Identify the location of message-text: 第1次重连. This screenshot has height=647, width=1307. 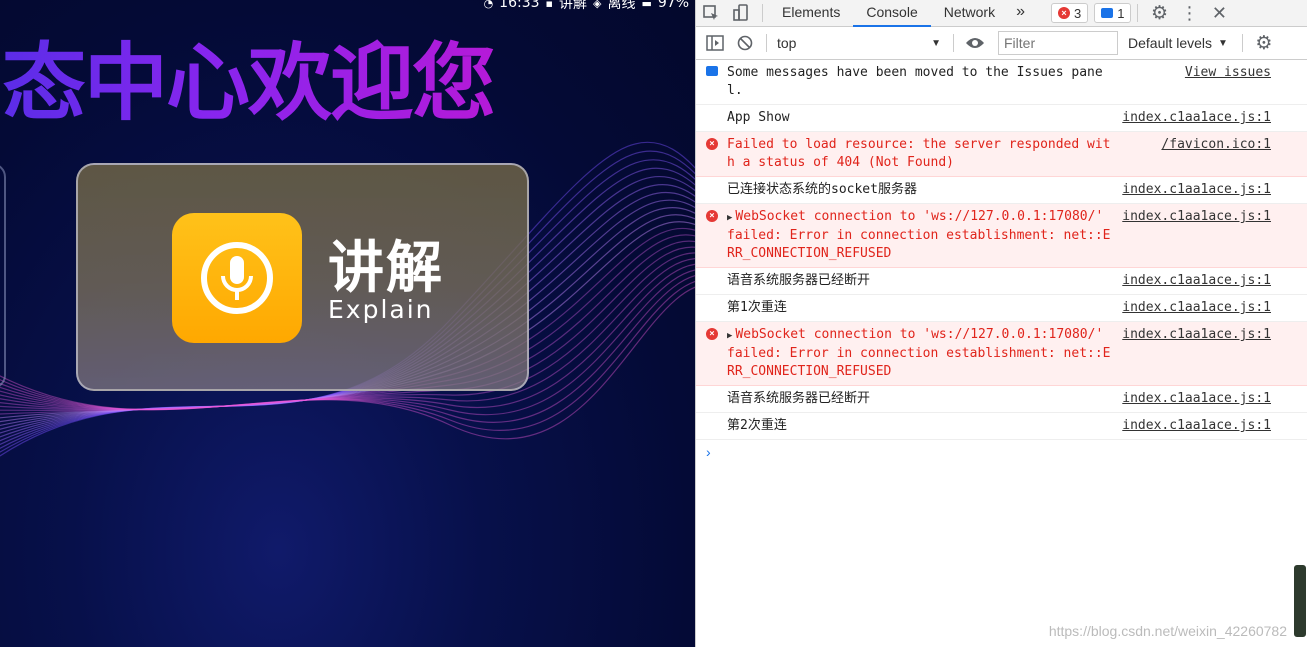
(757, 307).